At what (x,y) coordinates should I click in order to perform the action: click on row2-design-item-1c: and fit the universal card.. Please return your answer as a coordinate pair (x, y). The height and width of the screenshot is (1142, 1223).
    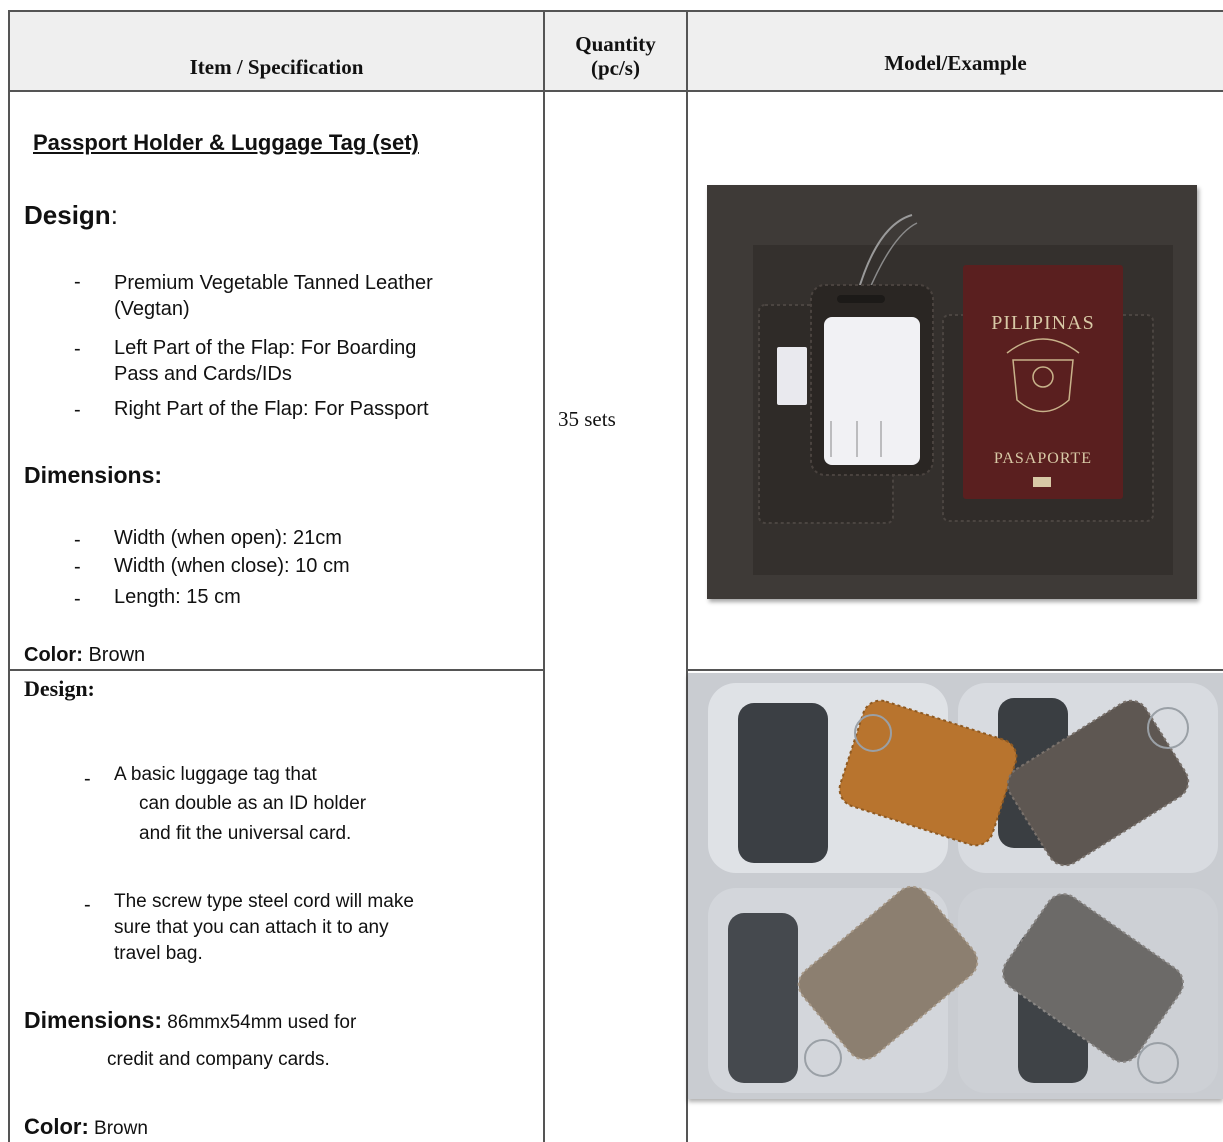
    Looking at the image, I should click on (245, 833).